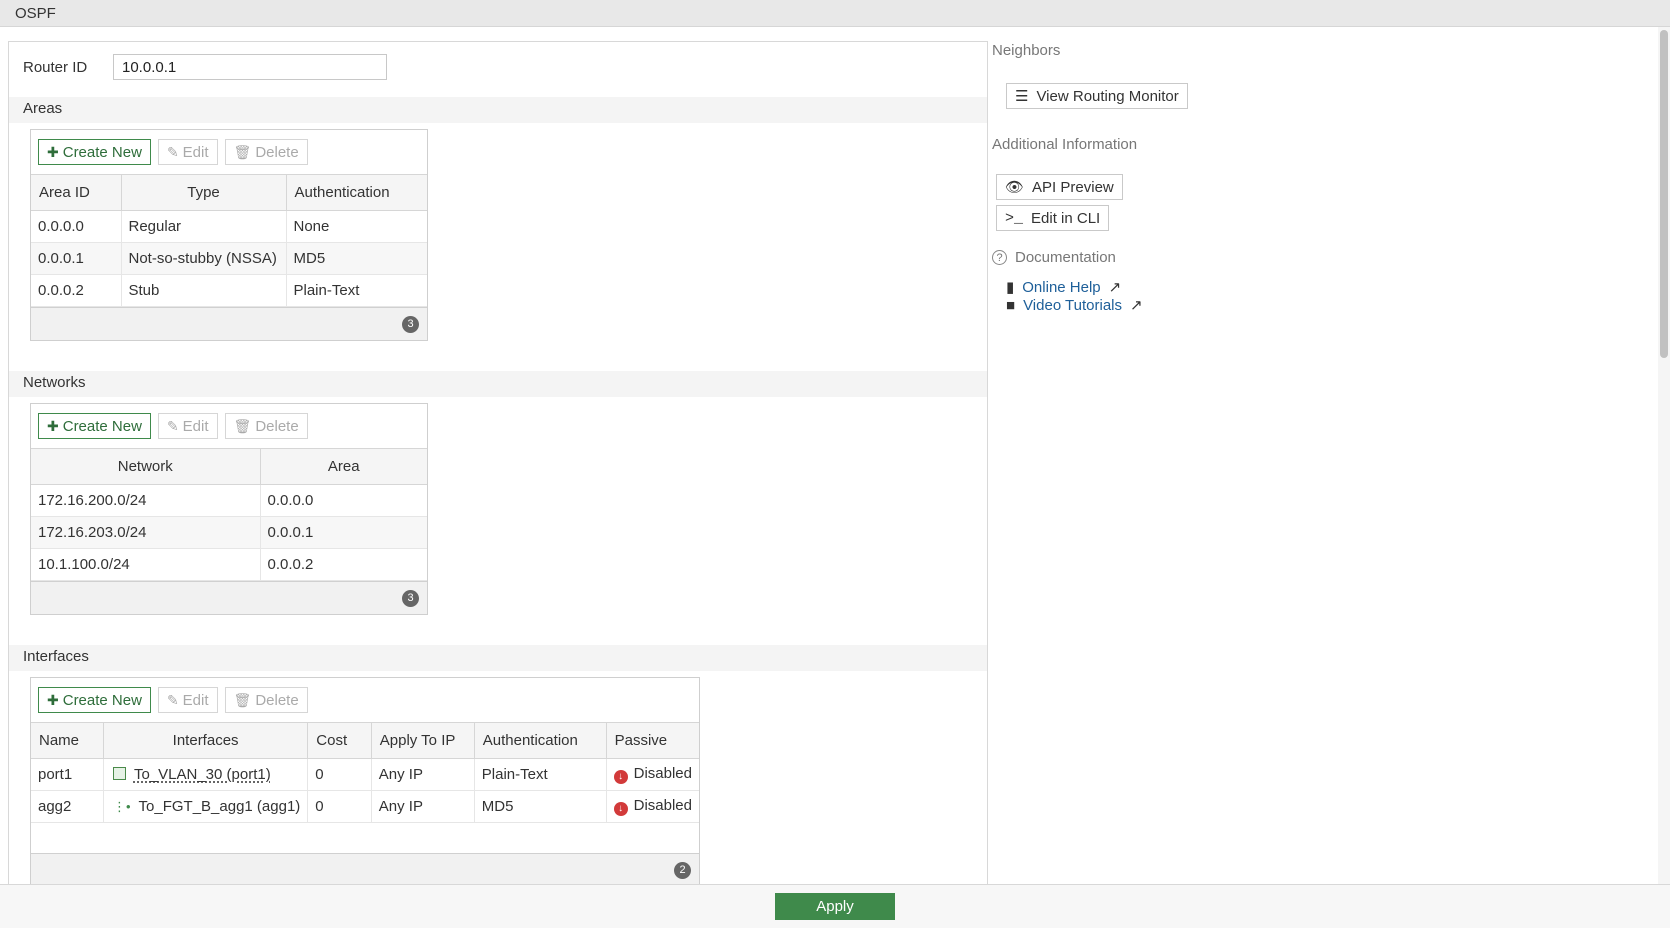 The height and width of the screenshot is (928, 1670). What do you see at coordinates (339, 774) in the screenshot?
I see `intf-cost-cell: 0` at bounding box center [339, 774].